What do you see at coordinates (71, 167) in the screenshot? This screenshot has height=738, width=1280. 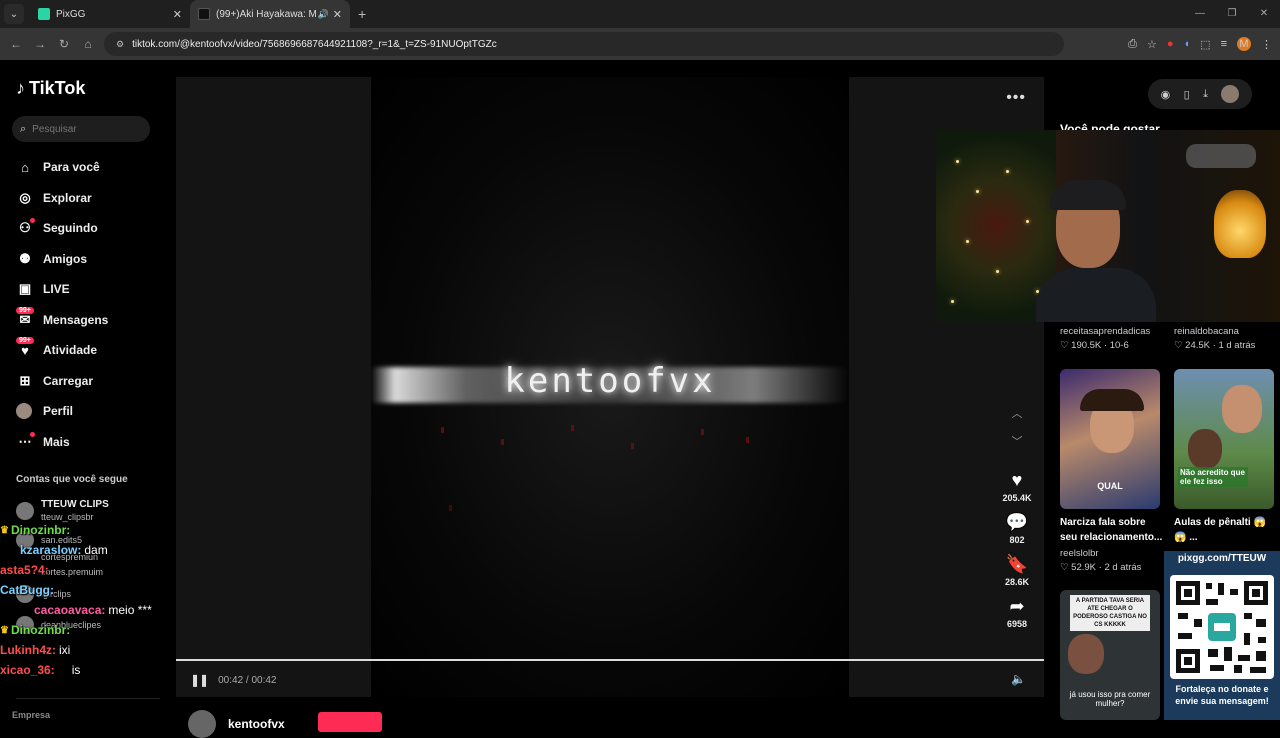 I see `nav-label: Para você` at bounding box center [71, 167].